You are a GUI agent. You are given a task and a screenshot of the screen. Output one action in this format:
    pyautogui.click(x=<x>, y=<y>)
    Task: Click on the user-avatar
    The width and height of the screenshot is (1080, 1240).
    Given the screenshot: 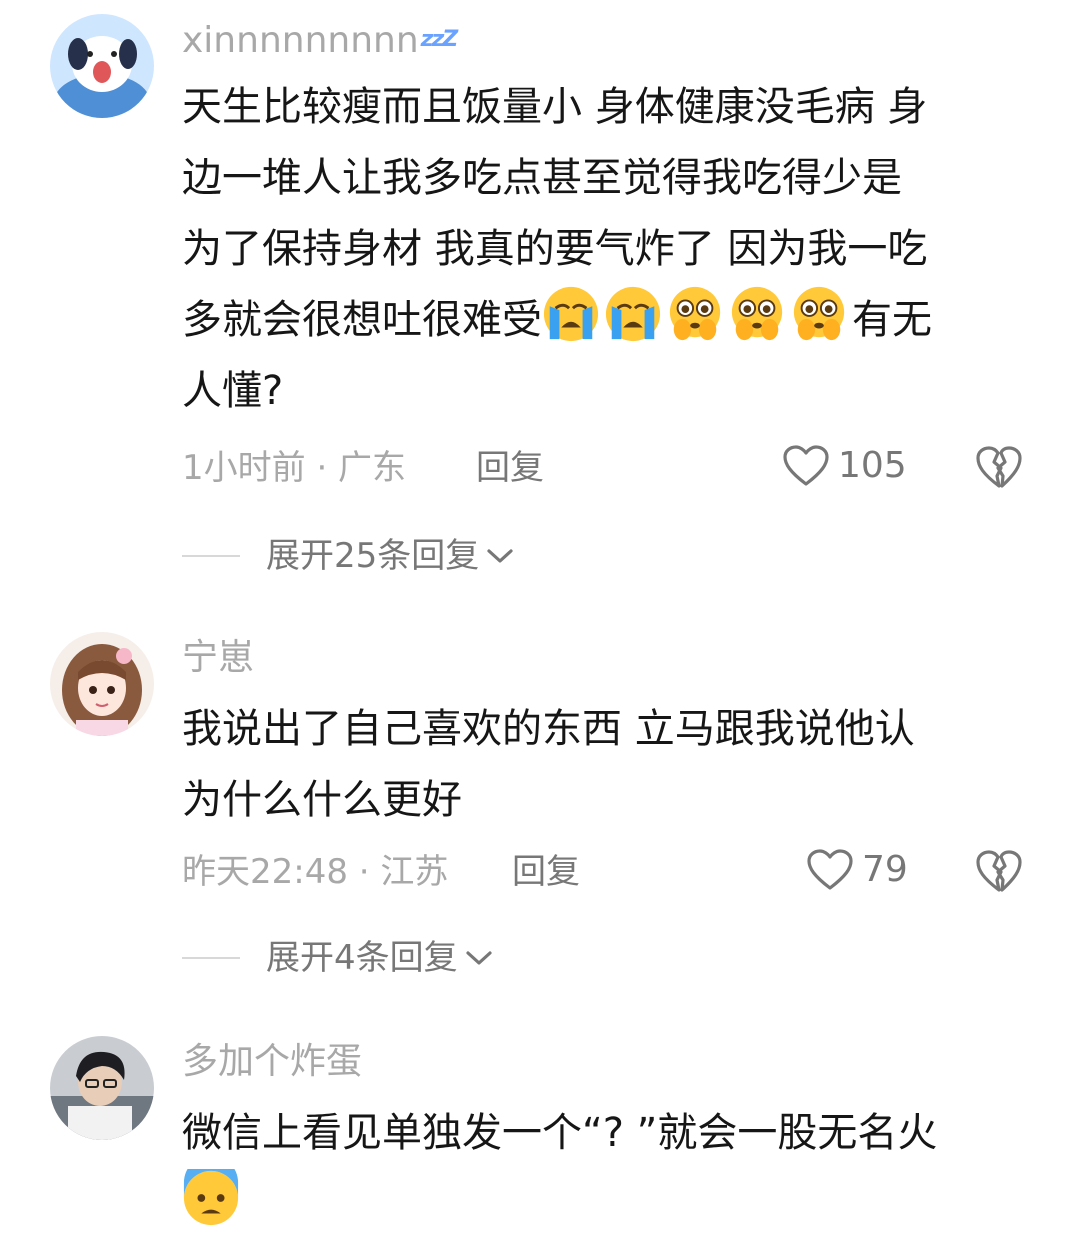 What is the action you would take?
    pyautogui.click(x=102, y=1088)
    